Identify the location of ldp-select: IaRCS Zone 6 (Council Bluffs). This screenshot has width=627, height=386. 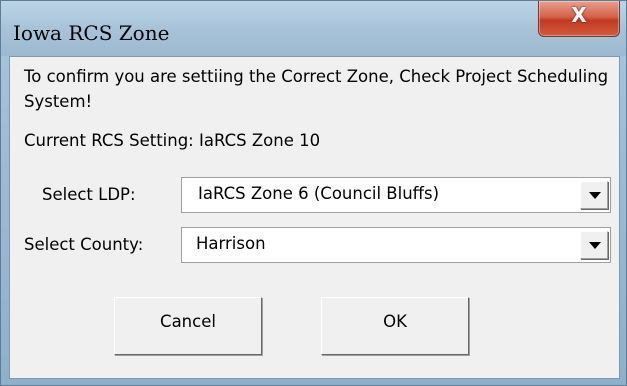
(396, 195).